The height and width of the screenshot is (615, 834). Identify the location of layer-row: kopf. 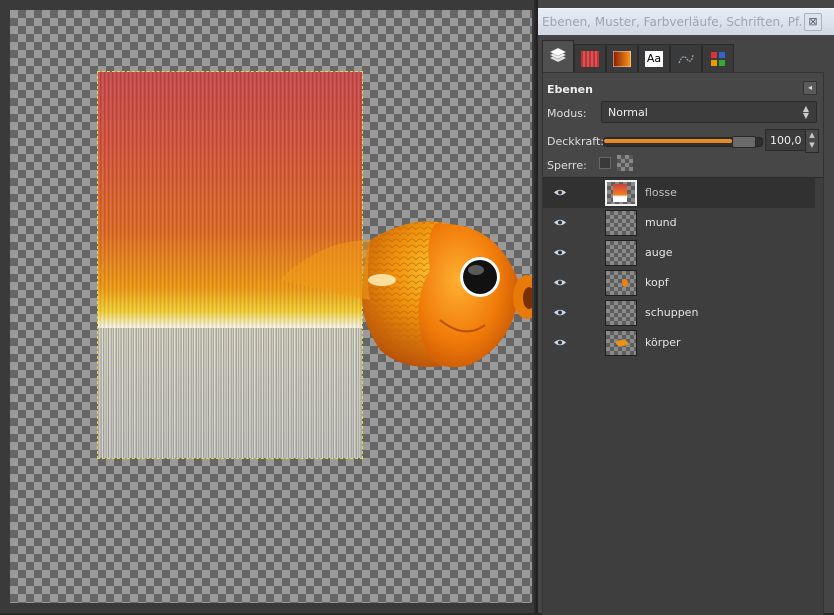
(679, 283).